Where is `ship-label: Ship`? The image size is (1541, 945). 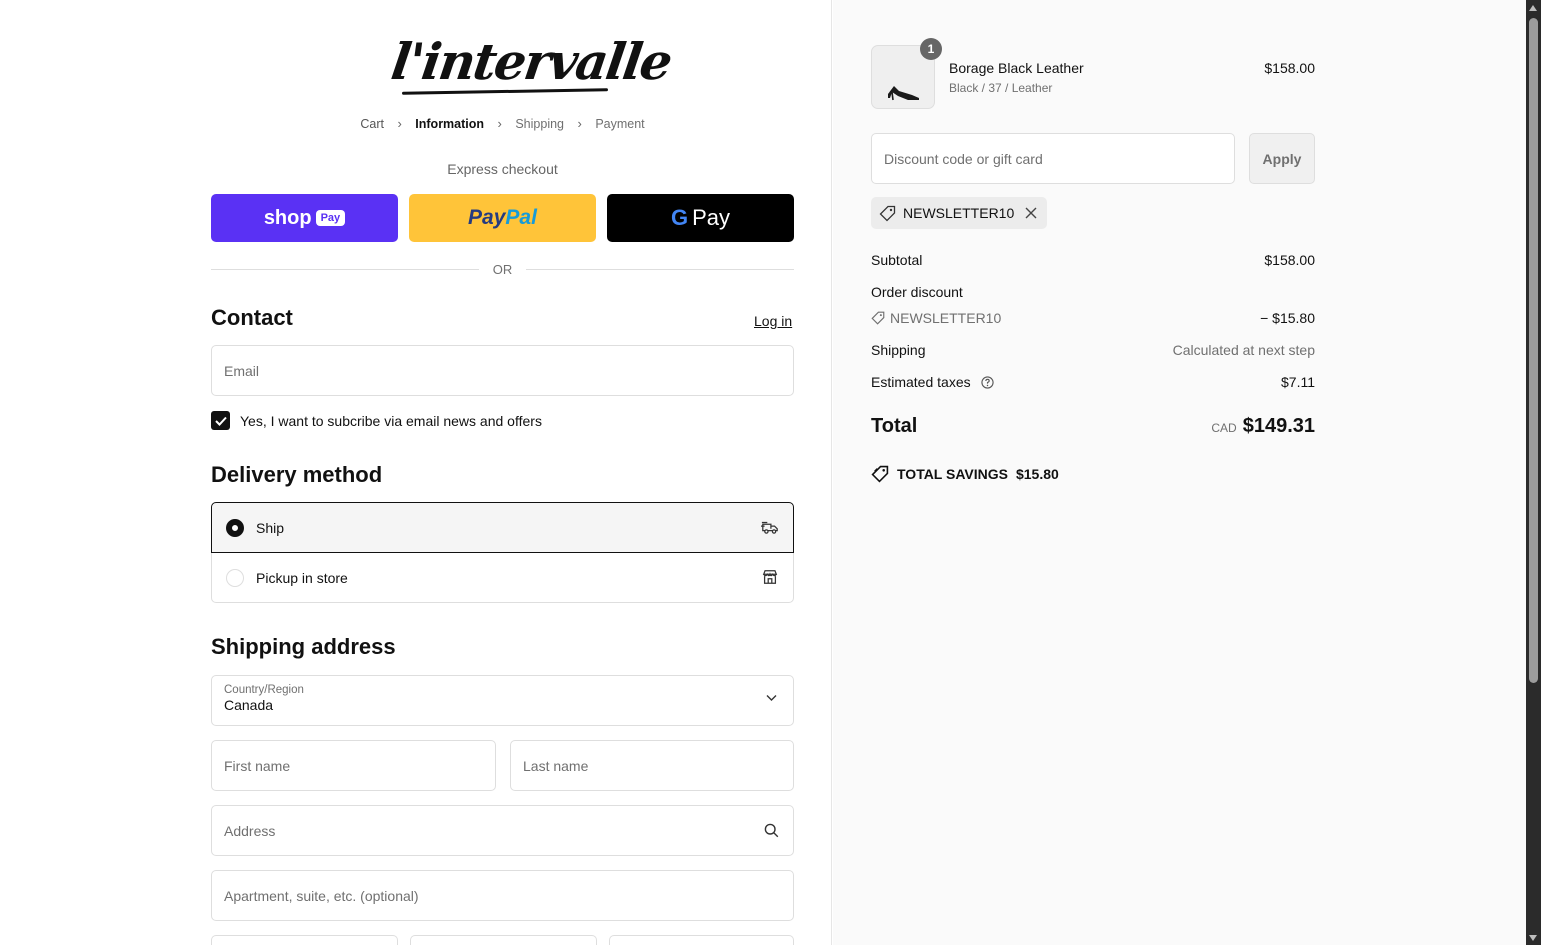
ship-label: Ship is located at coordinates (270, 527).